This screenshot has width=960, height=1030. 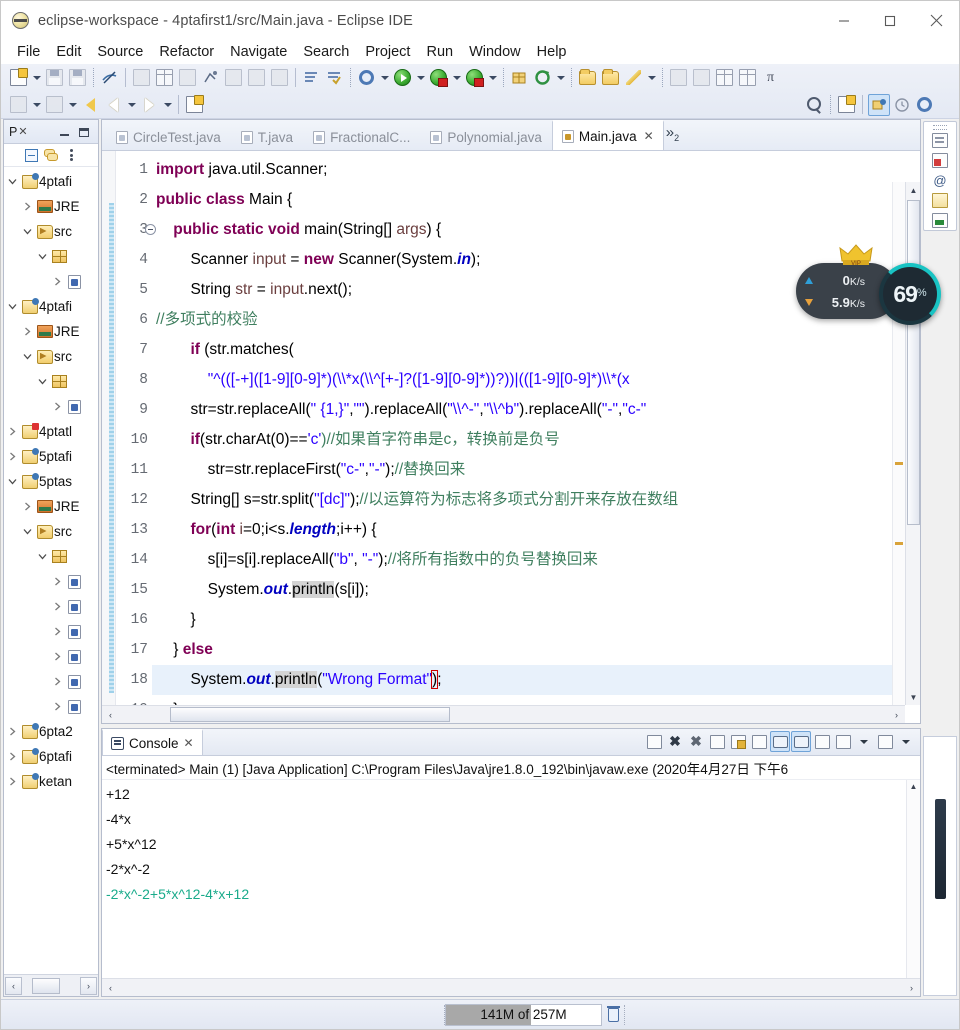 What do you see at coordinates (913, 879) in the screenshot?
I see `console-vscrollbar: ▲` at bounding box center [913, 879].